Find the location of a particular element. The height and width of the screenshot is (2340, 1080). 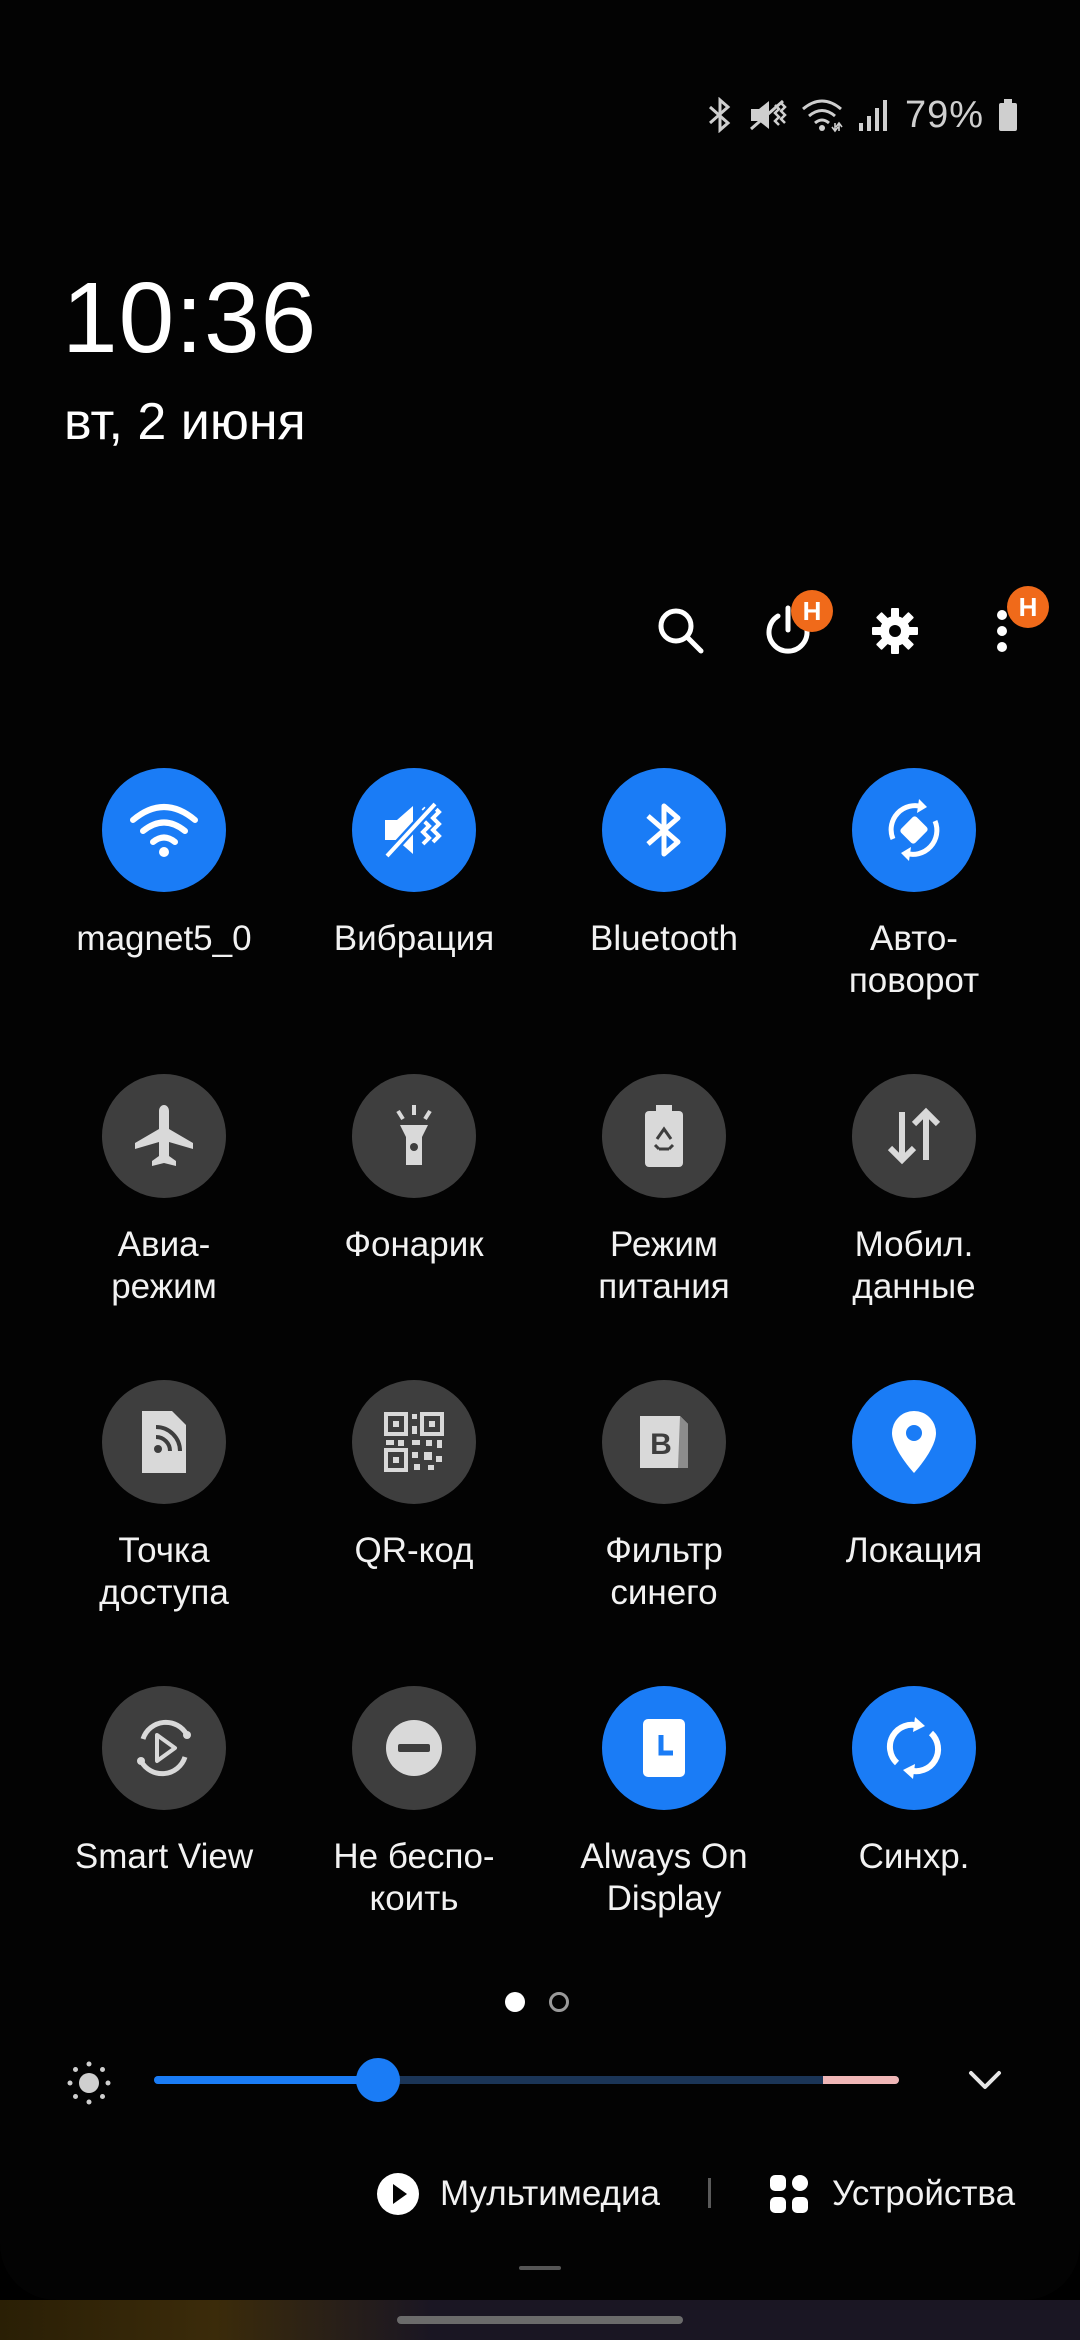

tile-blue-filter: B Фильтр синего is located at coordinates (664, 1497).